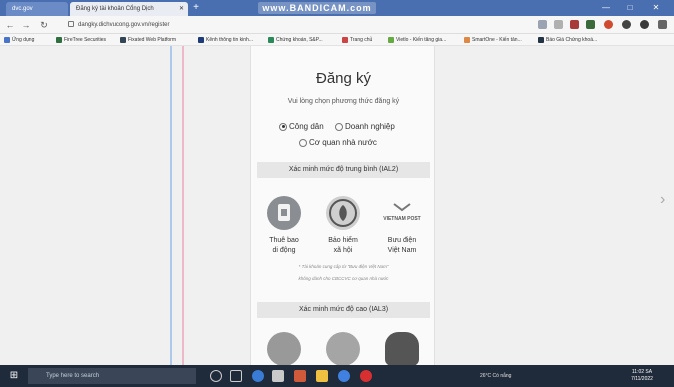 The height and width of the screenshot is (387, 674). Describe the element at coordinates (157, 40) in the screenshot. I see `bookmark-item: Fixated Web Platform` at that location.